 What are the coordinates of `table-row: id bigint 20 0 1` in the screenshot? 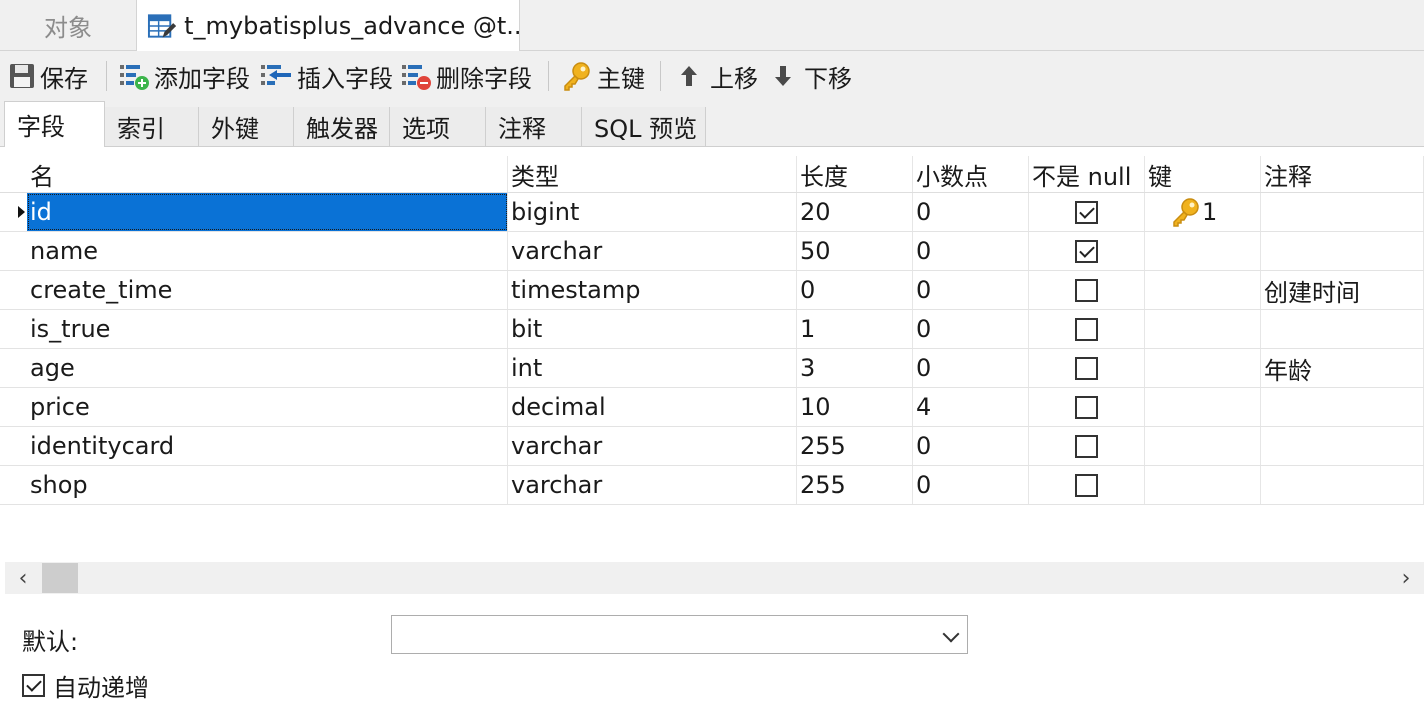 It's located at (712, 212).